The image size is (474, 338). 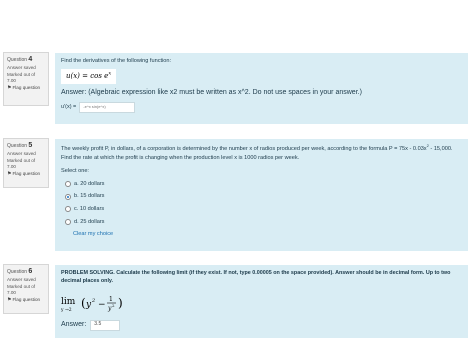 I want to click on svg-text: y, so click(x=88, y=305).